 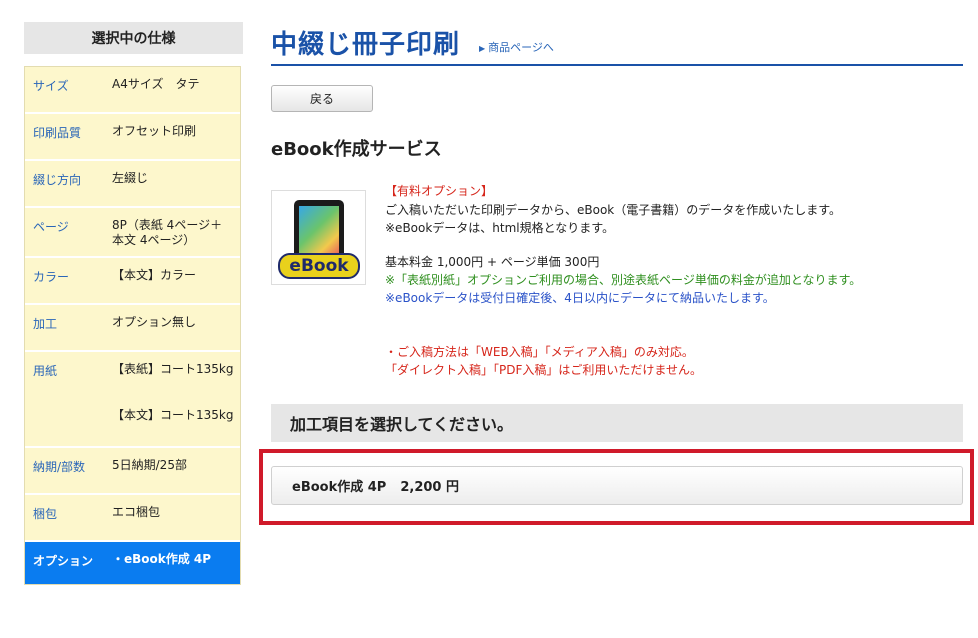 What do you see at coordinates (130, 178) in the screenshot?
I see `spec-value: 左綴じ` at bounding box center [130, 178].